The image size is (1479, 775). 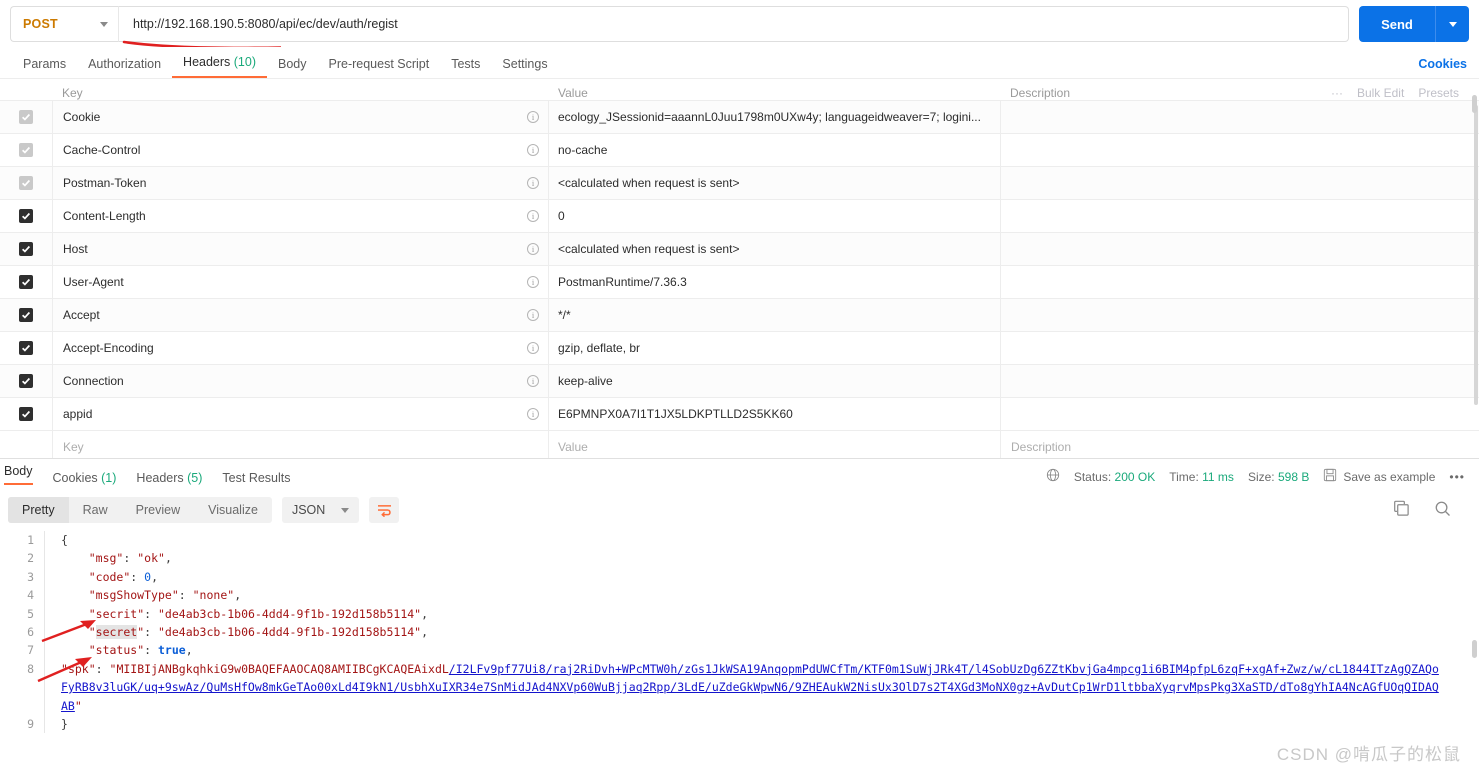 What do you see at coordinates (774, 348) in the screenshot?
I see `header-value-cell: gzip, deflate, br` at bounding box center [774, 348].